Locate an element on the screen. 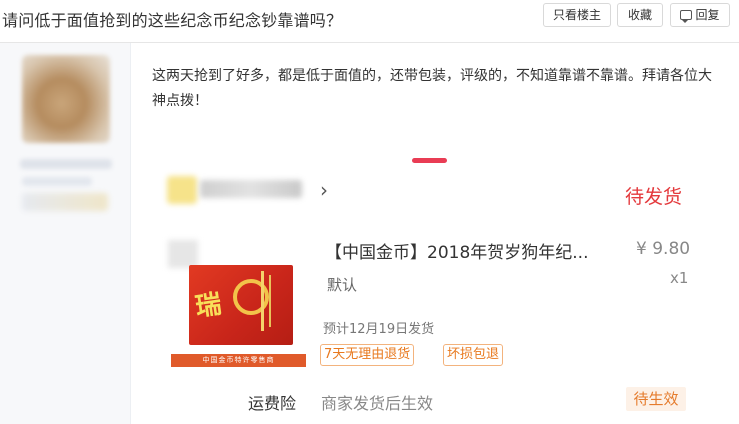 The width and height of the screenshot is (739, 424). blurred-mark is located at coordinates (183, 254).